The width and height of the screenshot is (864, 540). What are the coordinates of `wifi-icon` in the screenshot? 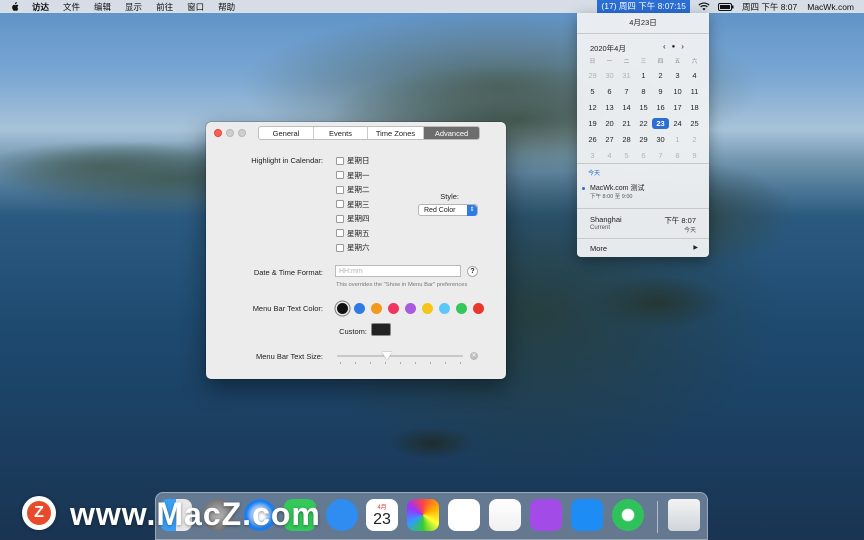 It's located at (704, 6).